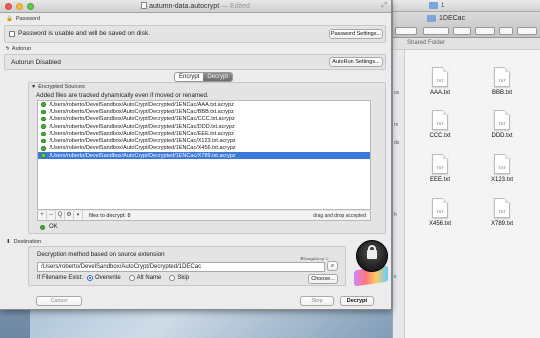  Describe the element at coordinates (399, 194) in the screenshot. I see `finder-sidebar: os rs ds h s` at that location.